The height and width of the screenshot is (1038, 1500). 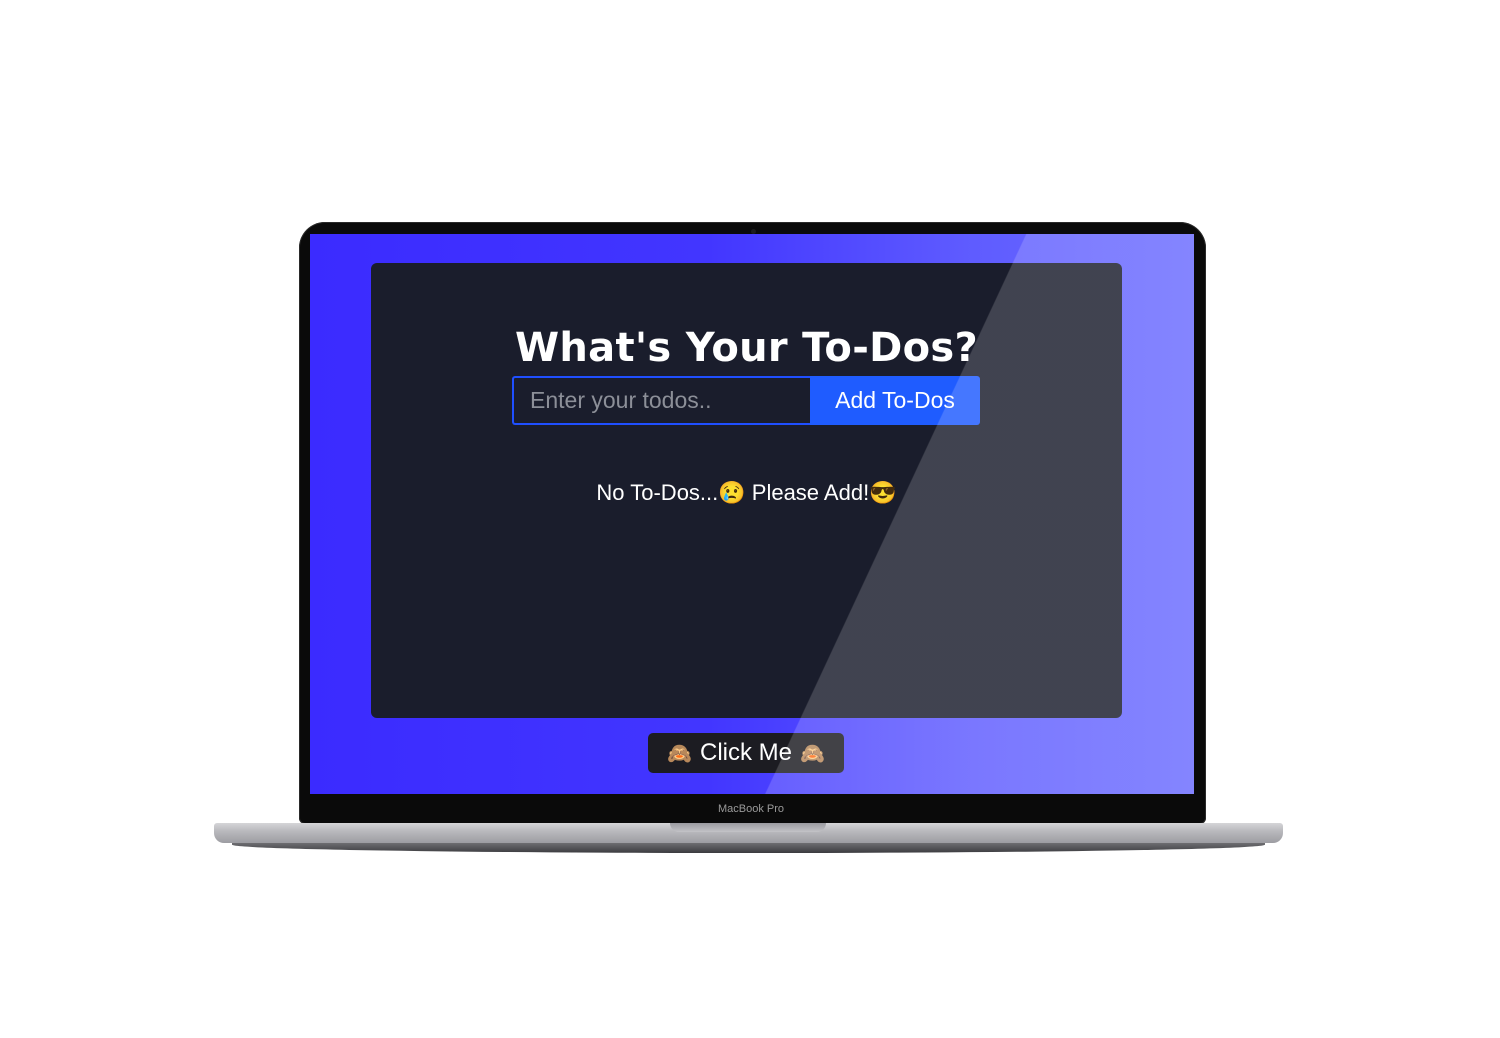 What do you see at coordinates (748, 848) in the screenshot?
I see `laptop-base-bottom` at bounding box center [748, 848].